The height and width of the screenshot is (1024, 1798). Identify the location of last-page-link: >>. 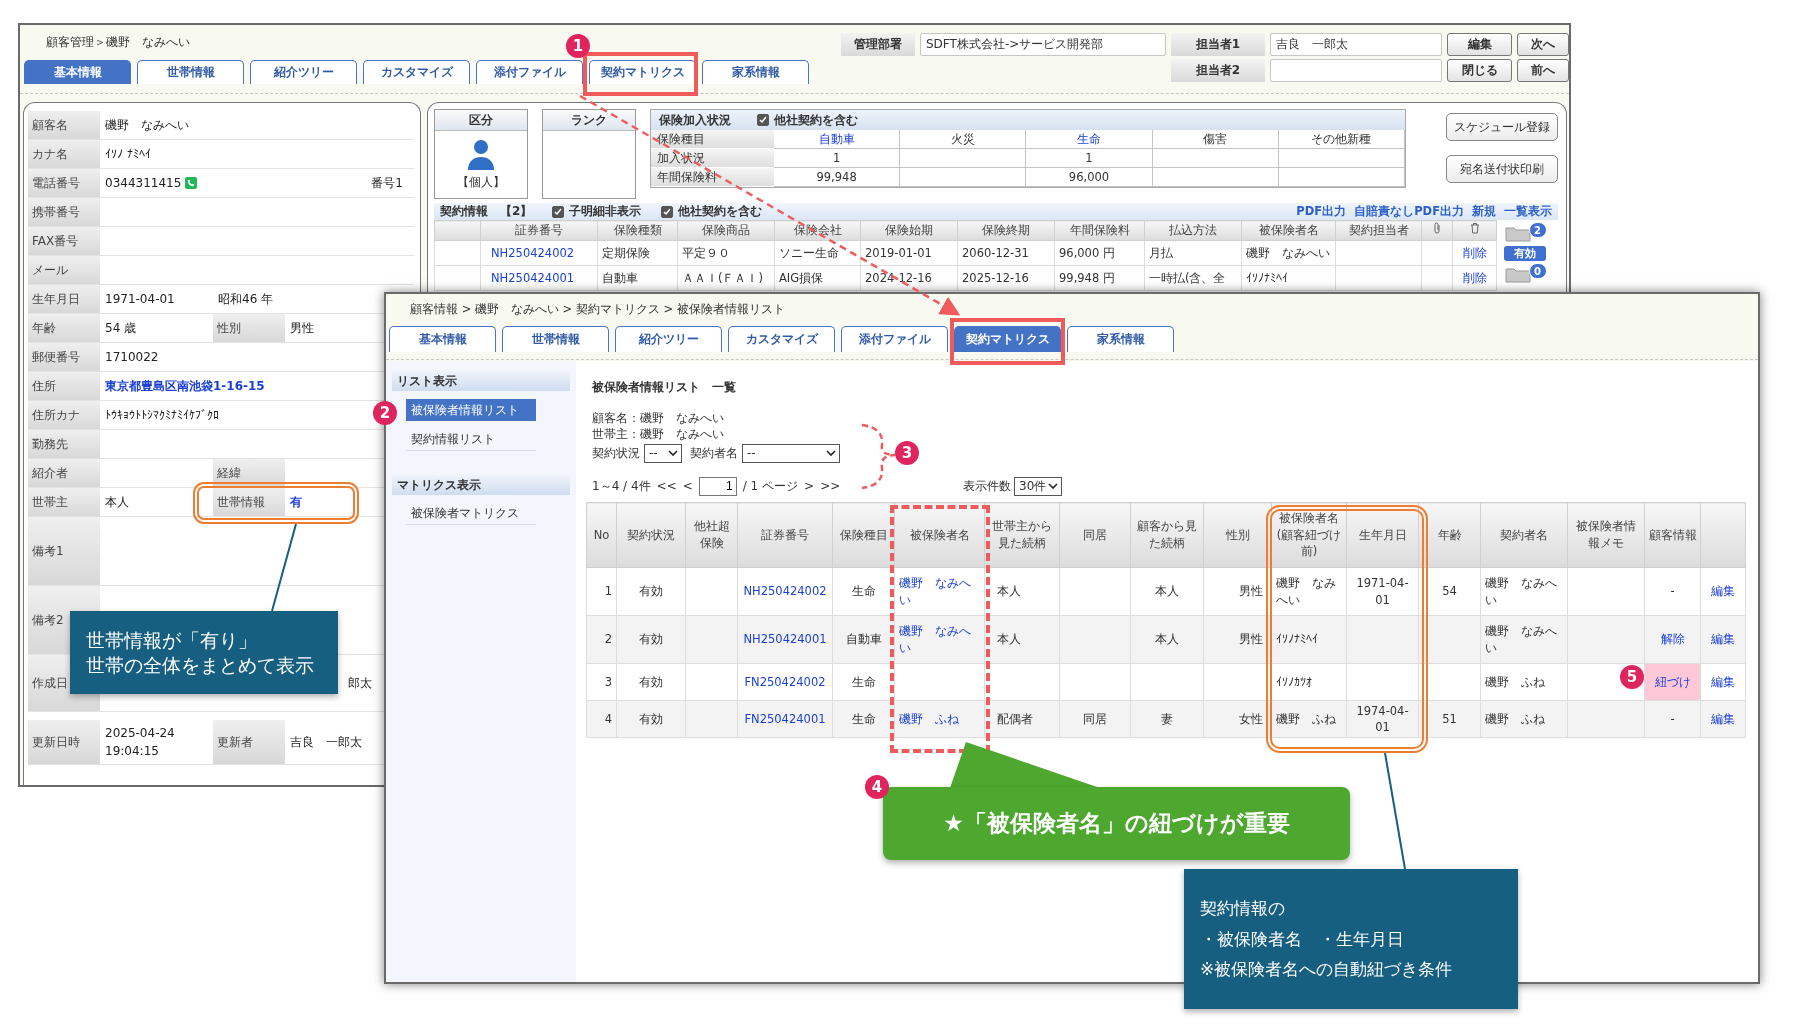
(830, 486).